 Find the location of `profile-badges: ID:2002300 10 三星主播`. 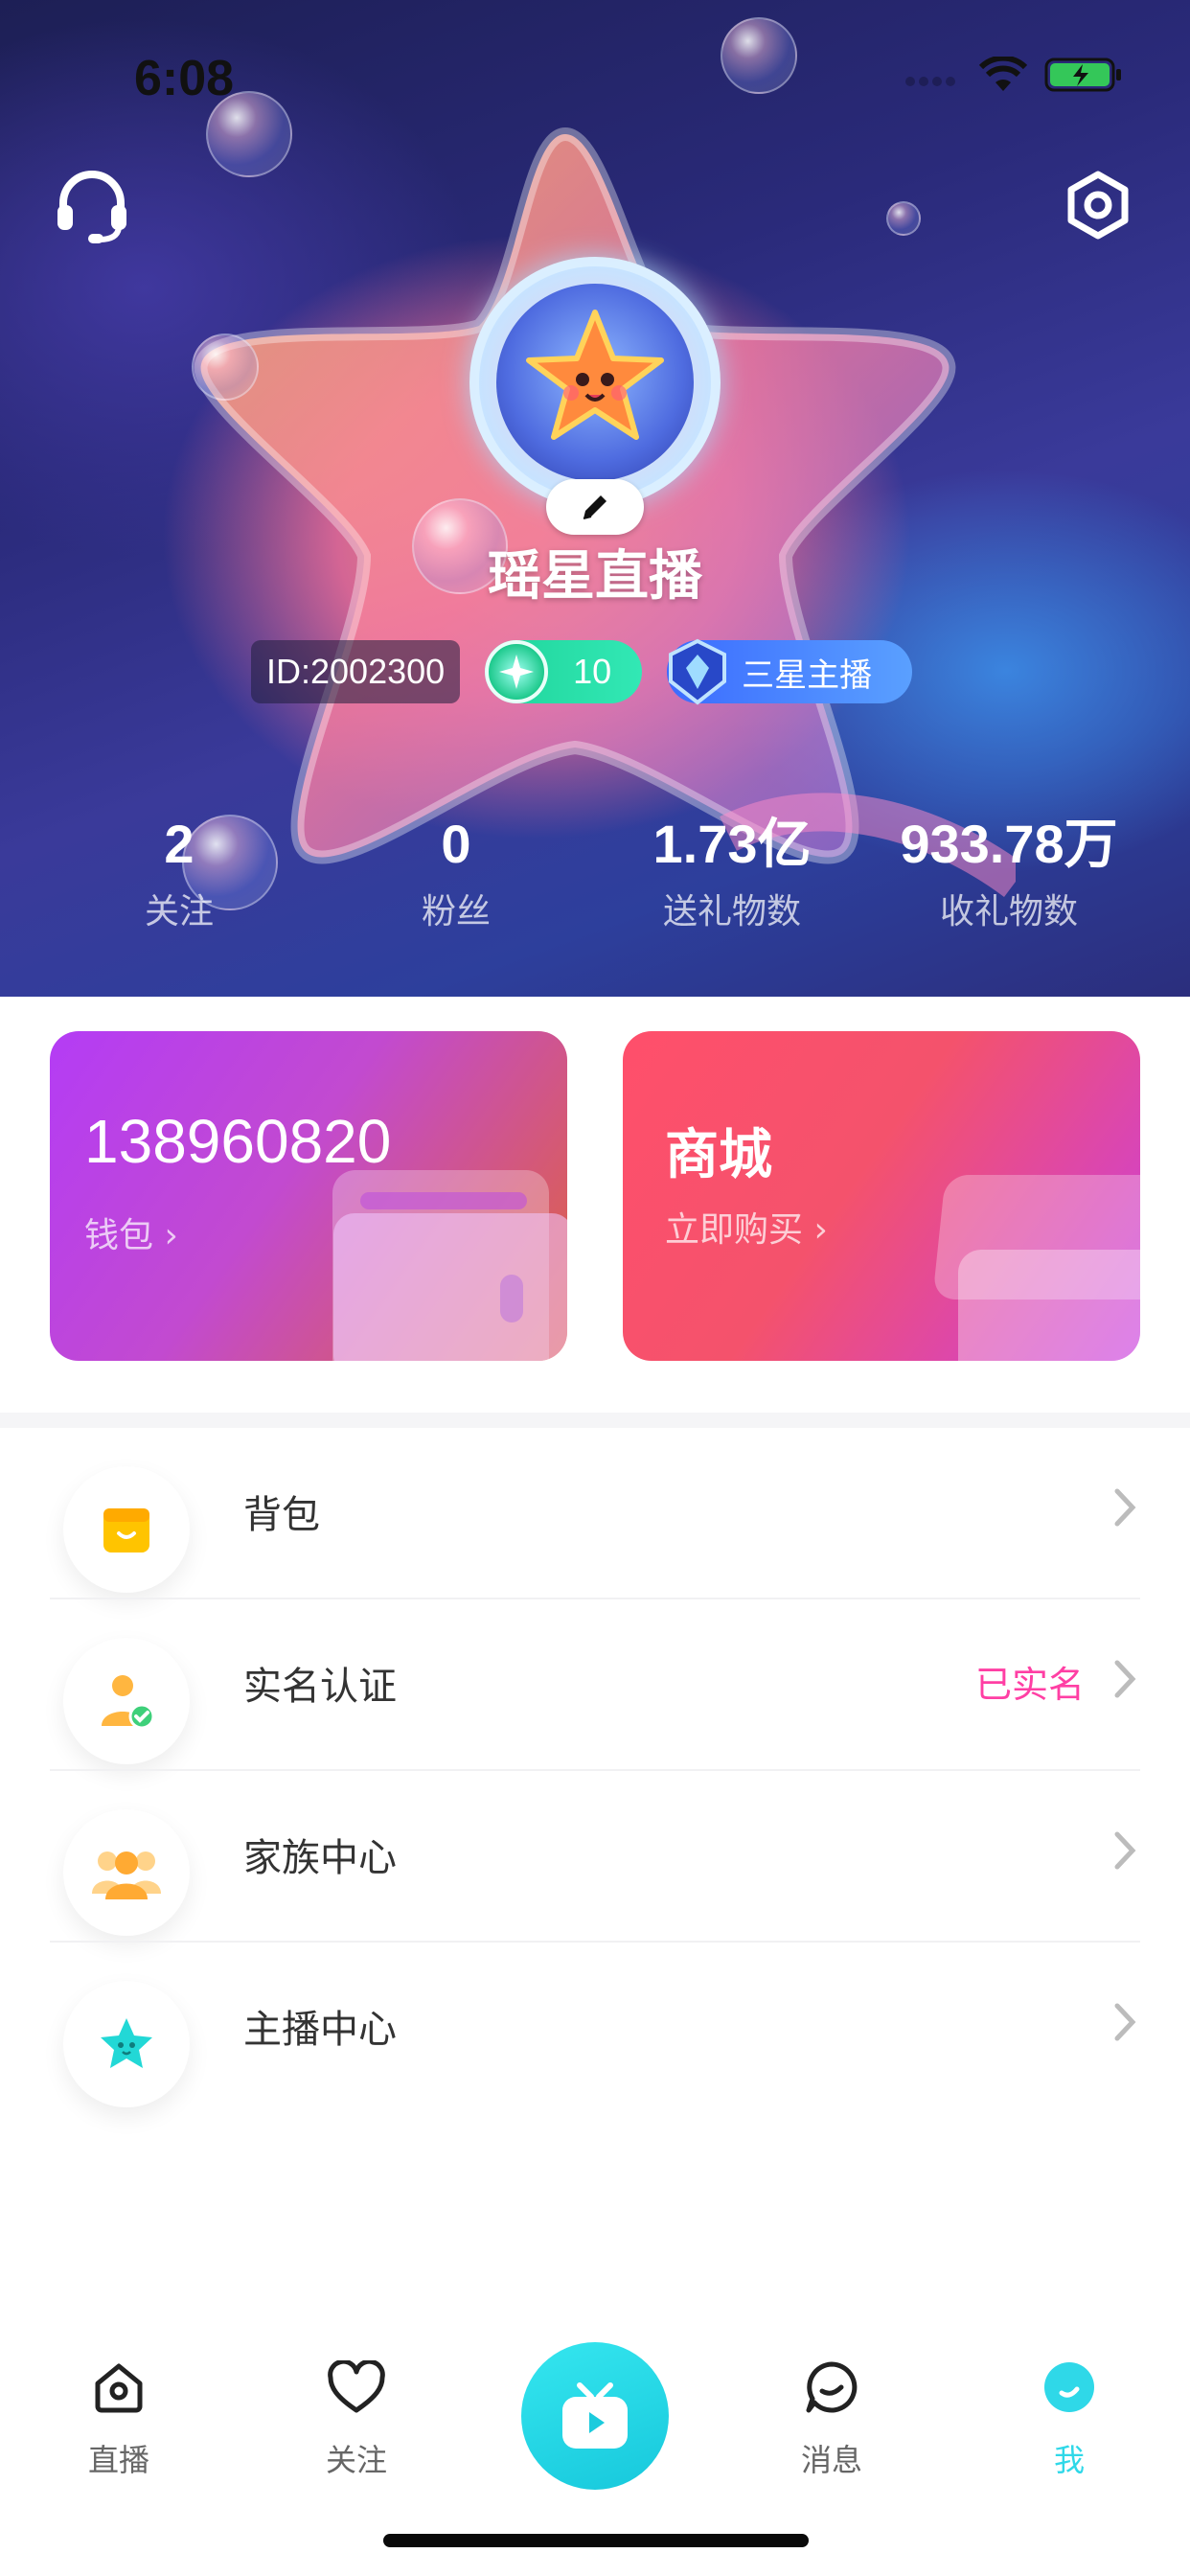

profile-badges: ID:2002300 10 三星主播 is located at coordinates (582, 671).